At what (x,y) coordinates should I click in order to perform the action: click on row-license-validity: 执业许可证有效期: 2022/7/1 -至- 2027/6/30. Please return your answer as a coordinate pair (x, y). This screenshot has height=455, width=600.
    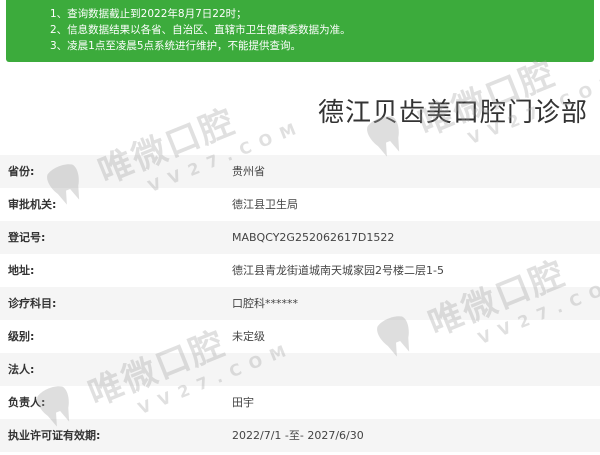
    Looking at the image, I should click on (300, 435).